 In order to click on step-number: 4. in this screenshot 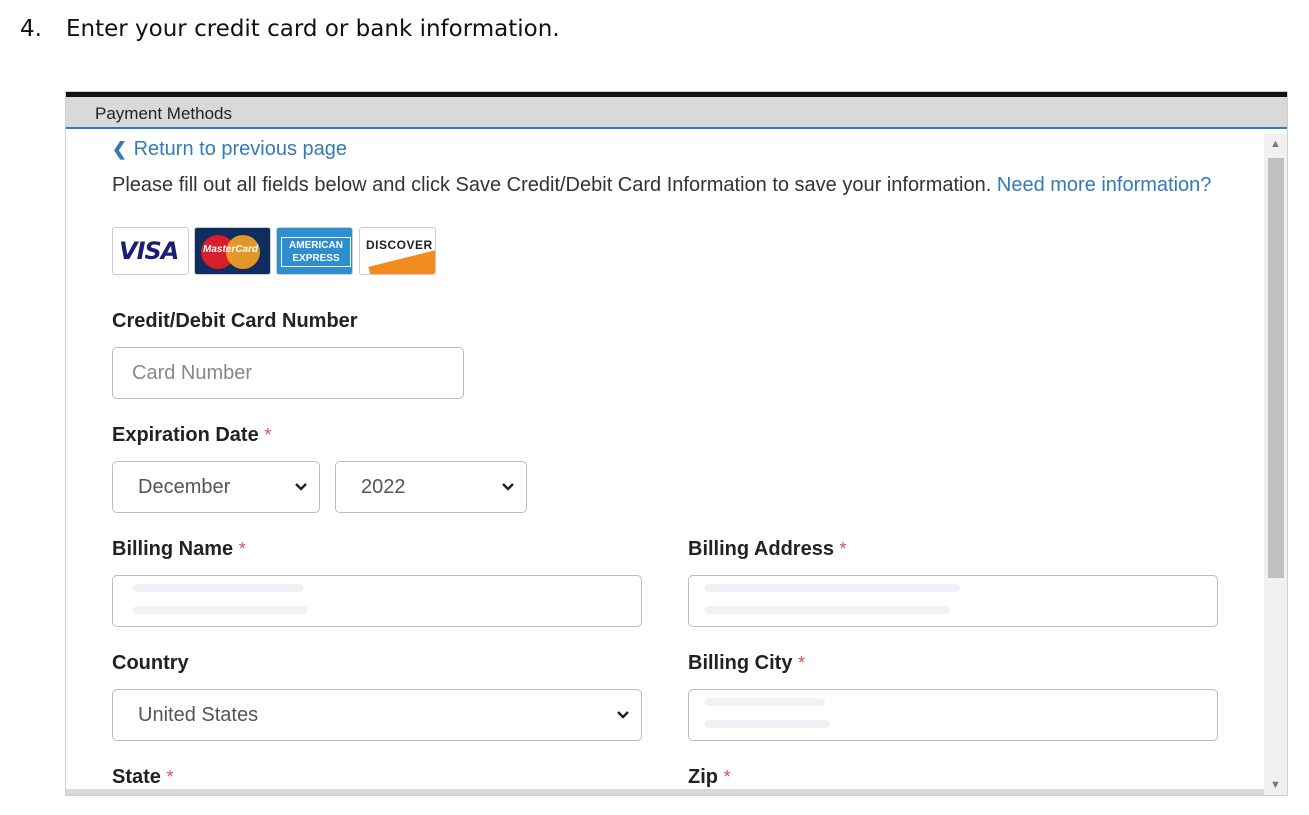, I will do `click(31, 29)`.